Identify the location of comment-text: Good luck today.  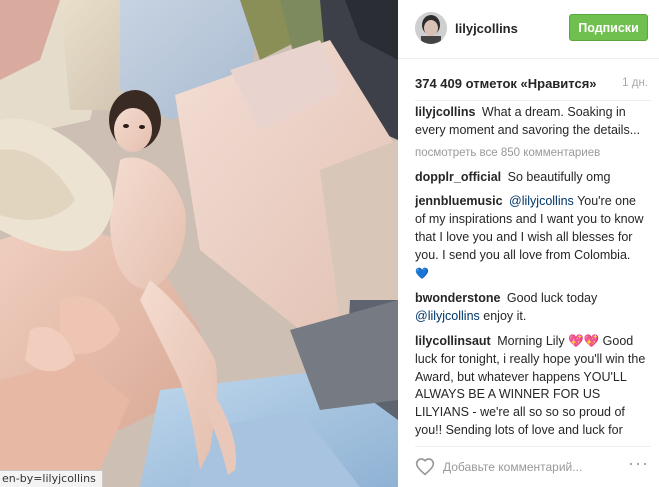
(552, 298).